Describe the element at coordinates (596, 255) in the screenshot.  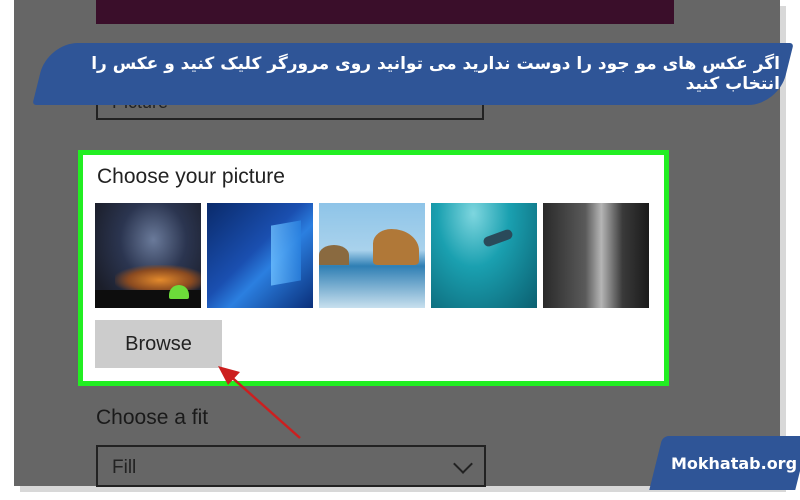
I see `picture-thumbnail-cliff` at that location.